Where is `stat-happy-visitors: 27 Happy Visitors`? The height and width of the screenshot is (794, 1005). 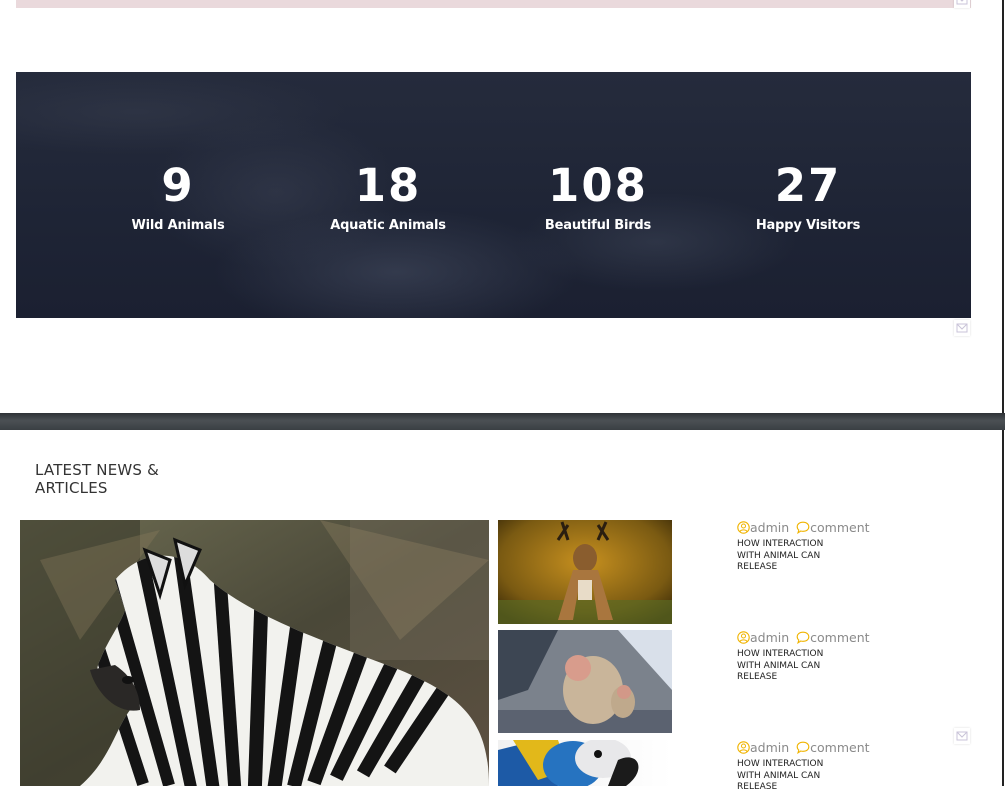
stat-happy-visitors: 27 Happy Visitors is located at coordinates (808, 195).